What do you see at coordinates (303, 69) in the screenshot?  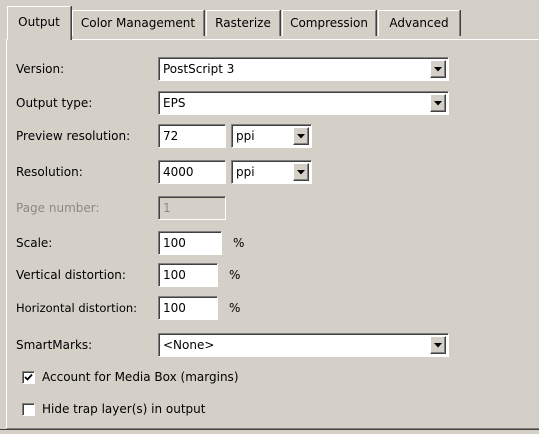 I see `version-dropdown: PostScript 3` at bounding box center [303, 69].